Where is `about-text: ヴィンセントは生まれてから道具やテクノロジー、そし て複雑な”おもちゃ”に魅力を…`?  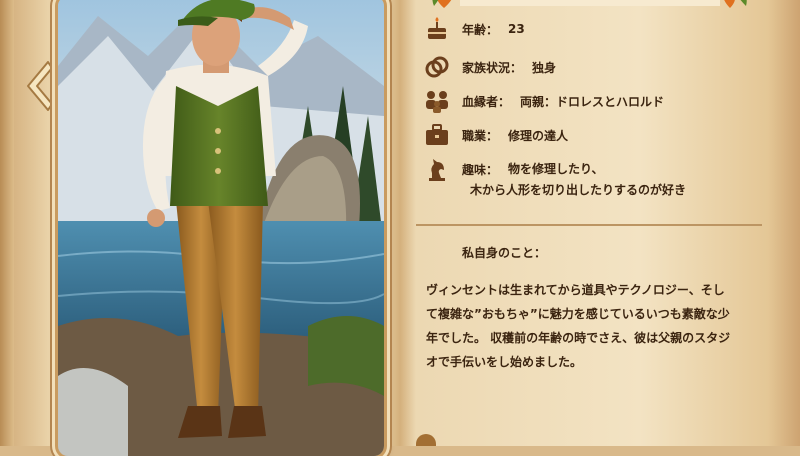 about-text: ヴィンセントは生まれてから道具やテクノロジー、そし て複雑な”おもちゃ”に魅力を… is located at coordinates (596, 326).